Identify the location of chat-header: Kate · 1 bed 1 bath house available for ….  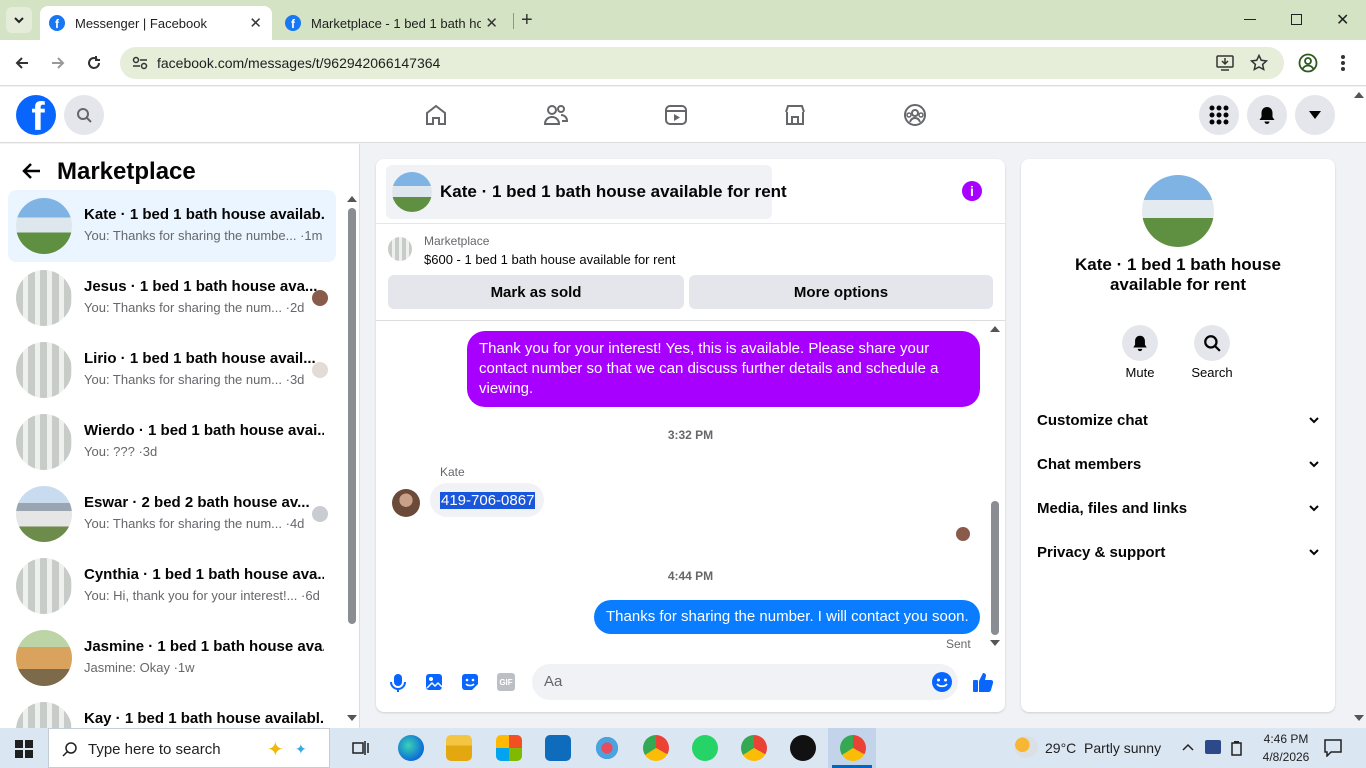
(586, 192).